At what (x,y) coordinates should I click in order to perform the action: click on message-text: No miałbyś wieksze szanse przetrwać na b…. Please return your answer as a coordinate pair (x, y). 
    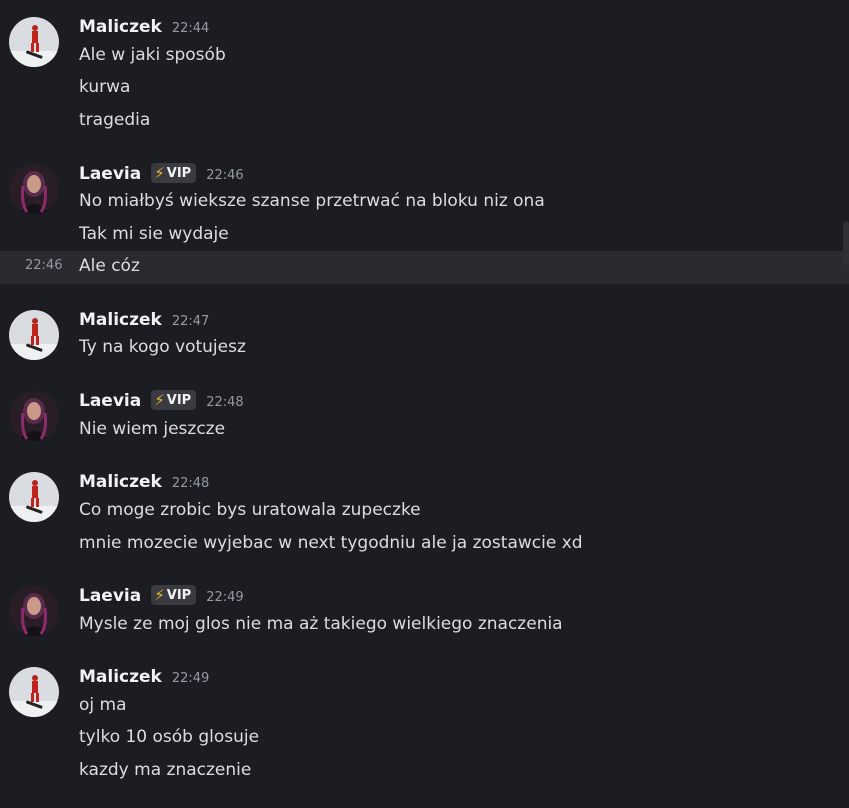
    Looking at the image, I should click on (312, 201).